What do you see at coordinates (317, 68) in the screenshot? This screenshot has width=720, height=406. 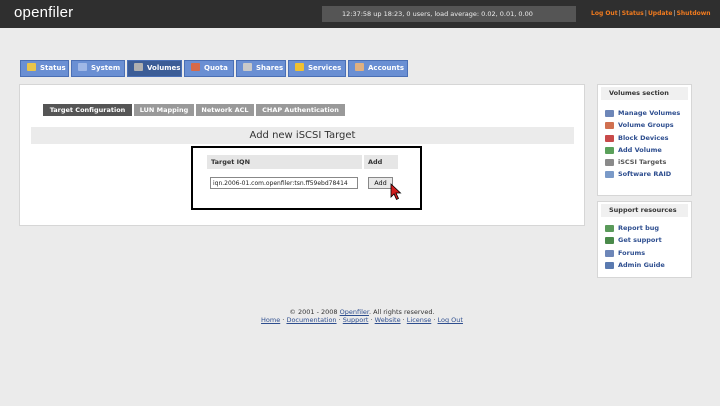 I see `tab-services: Services` at bounding box center [317, 68].